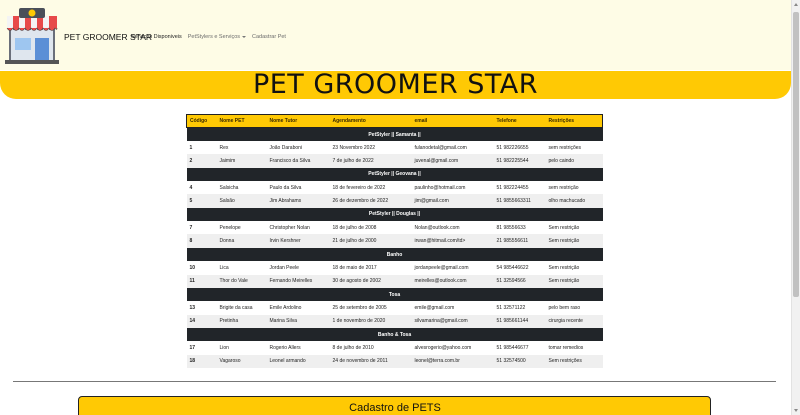 The height and width of the screenshot is (415, 800). Describe the element at coordinates (269, 37) in the screenshot. I see `nav-cadastrar-pet: Cadastrar Pet` at that location.